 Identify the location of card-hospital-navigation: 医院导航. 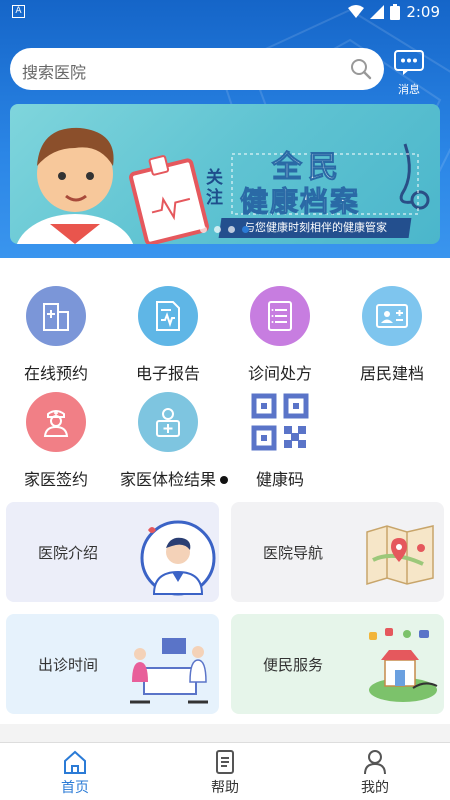
(337, 552).